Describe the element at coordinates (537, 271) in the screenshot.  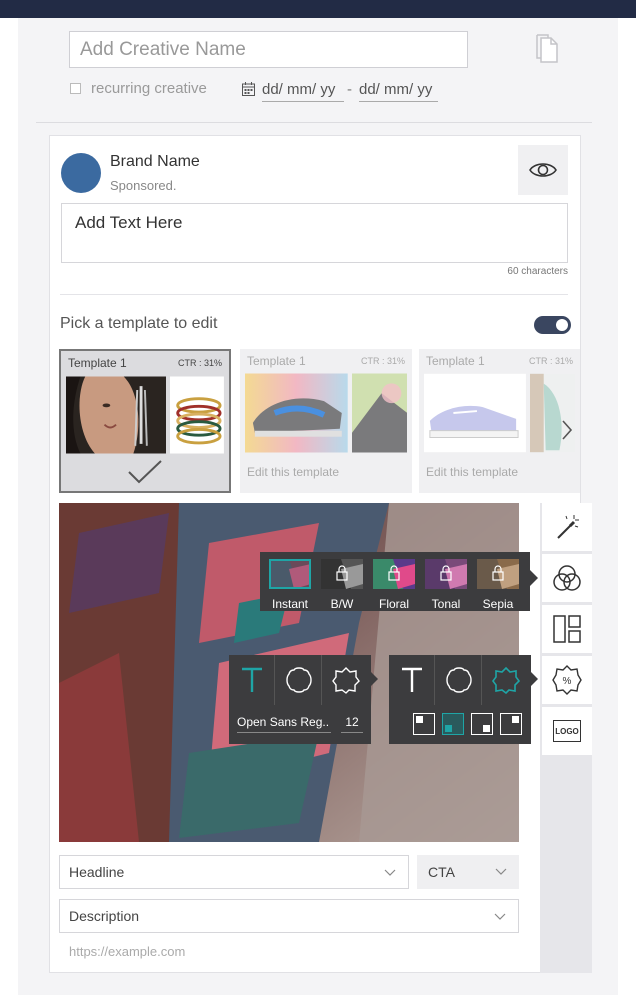
I see `character-count: 60 characters` at that location.